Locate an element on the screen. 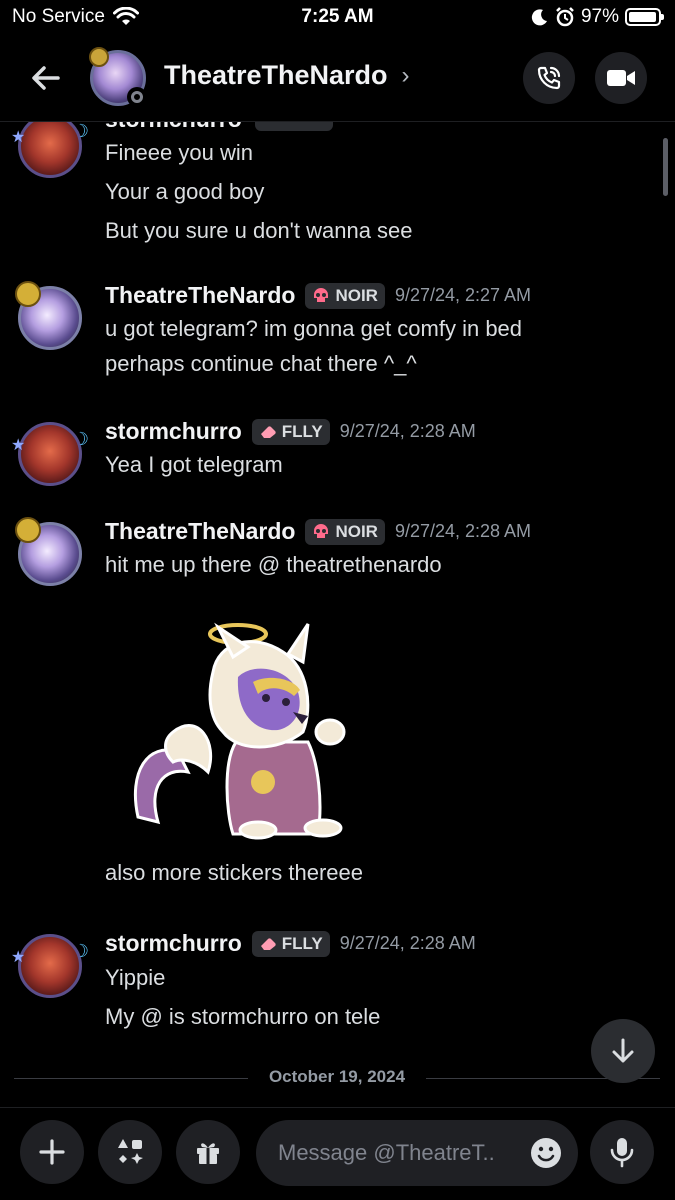 Image resolution: width=675 pixels, height=1200 pixels. character-sticker is located at coordinates (243, 727).